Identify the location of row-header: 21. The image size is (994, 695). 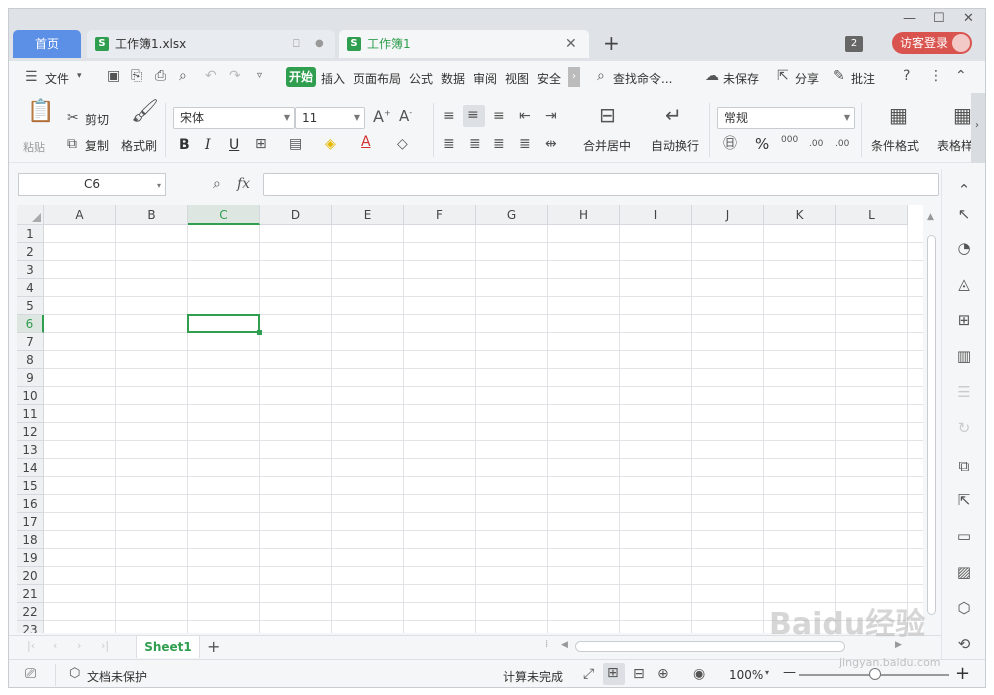
(30, 594).